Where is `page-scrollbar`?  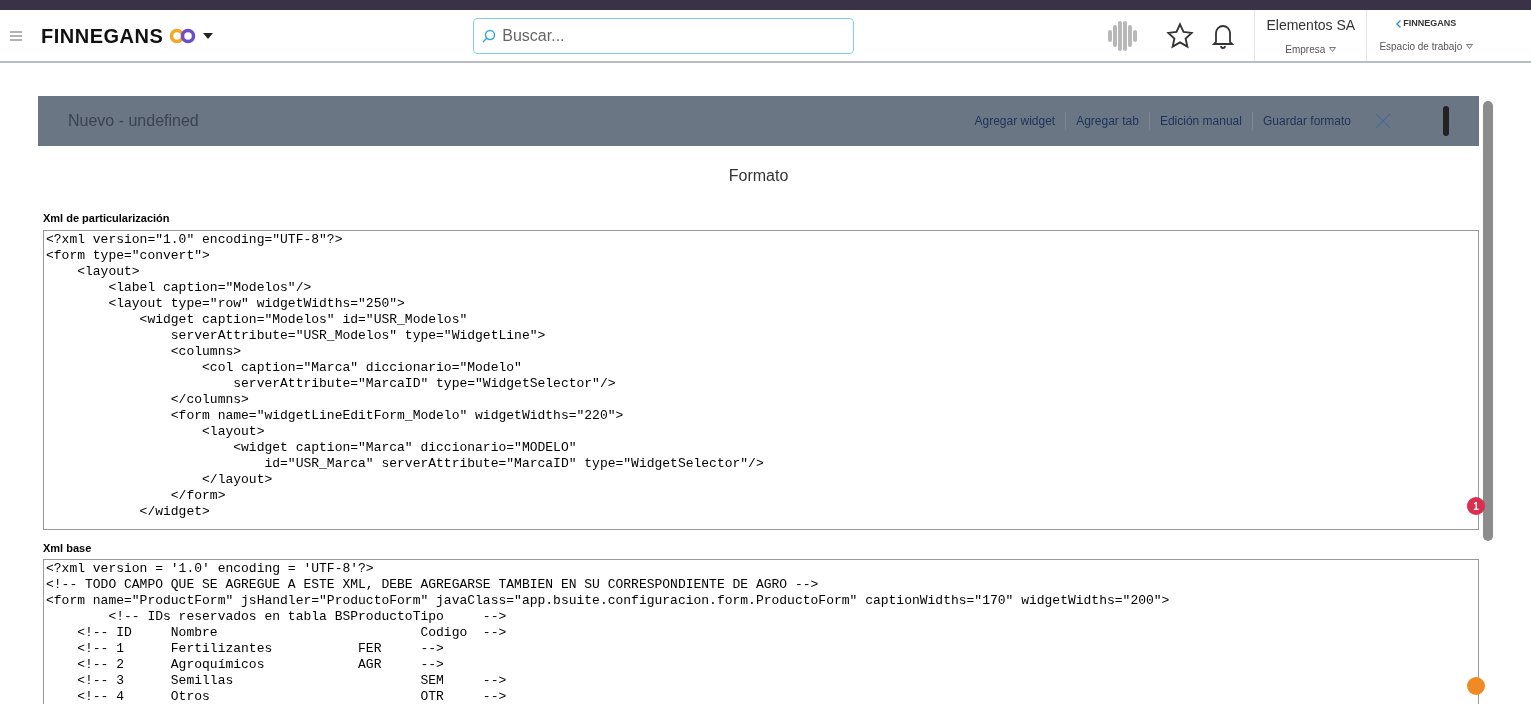
page-scrollbar is located at coordinates (1488, 321).